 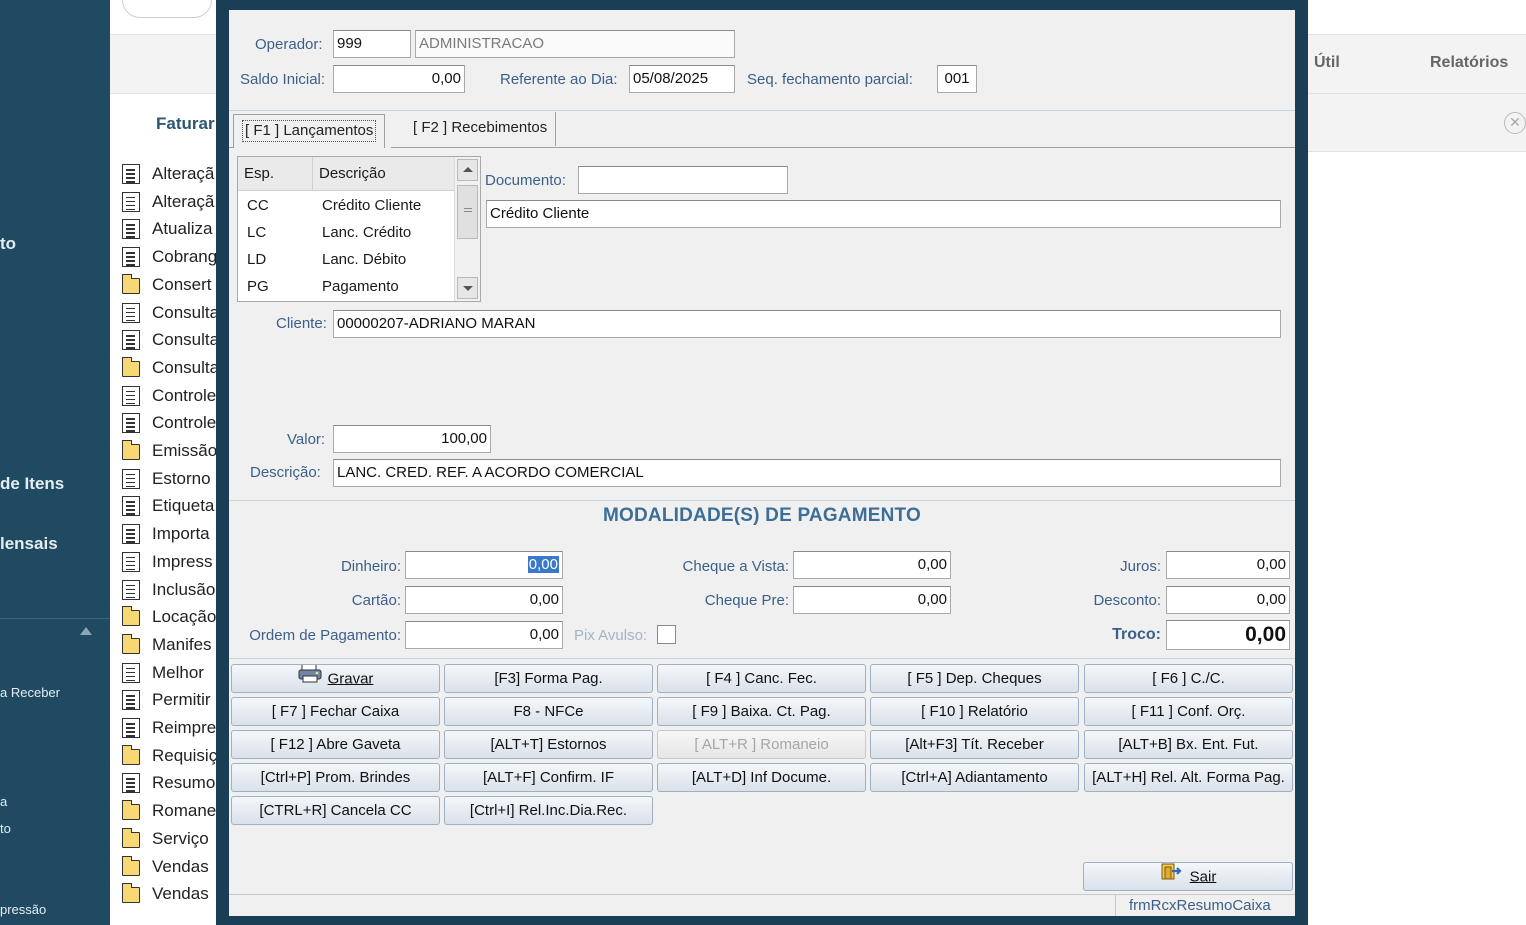 What do you see at coordinates (484, 635) in the screenshot?
I see `ordem-pagamento-field: 0,00` at bounding box center [484, 635].